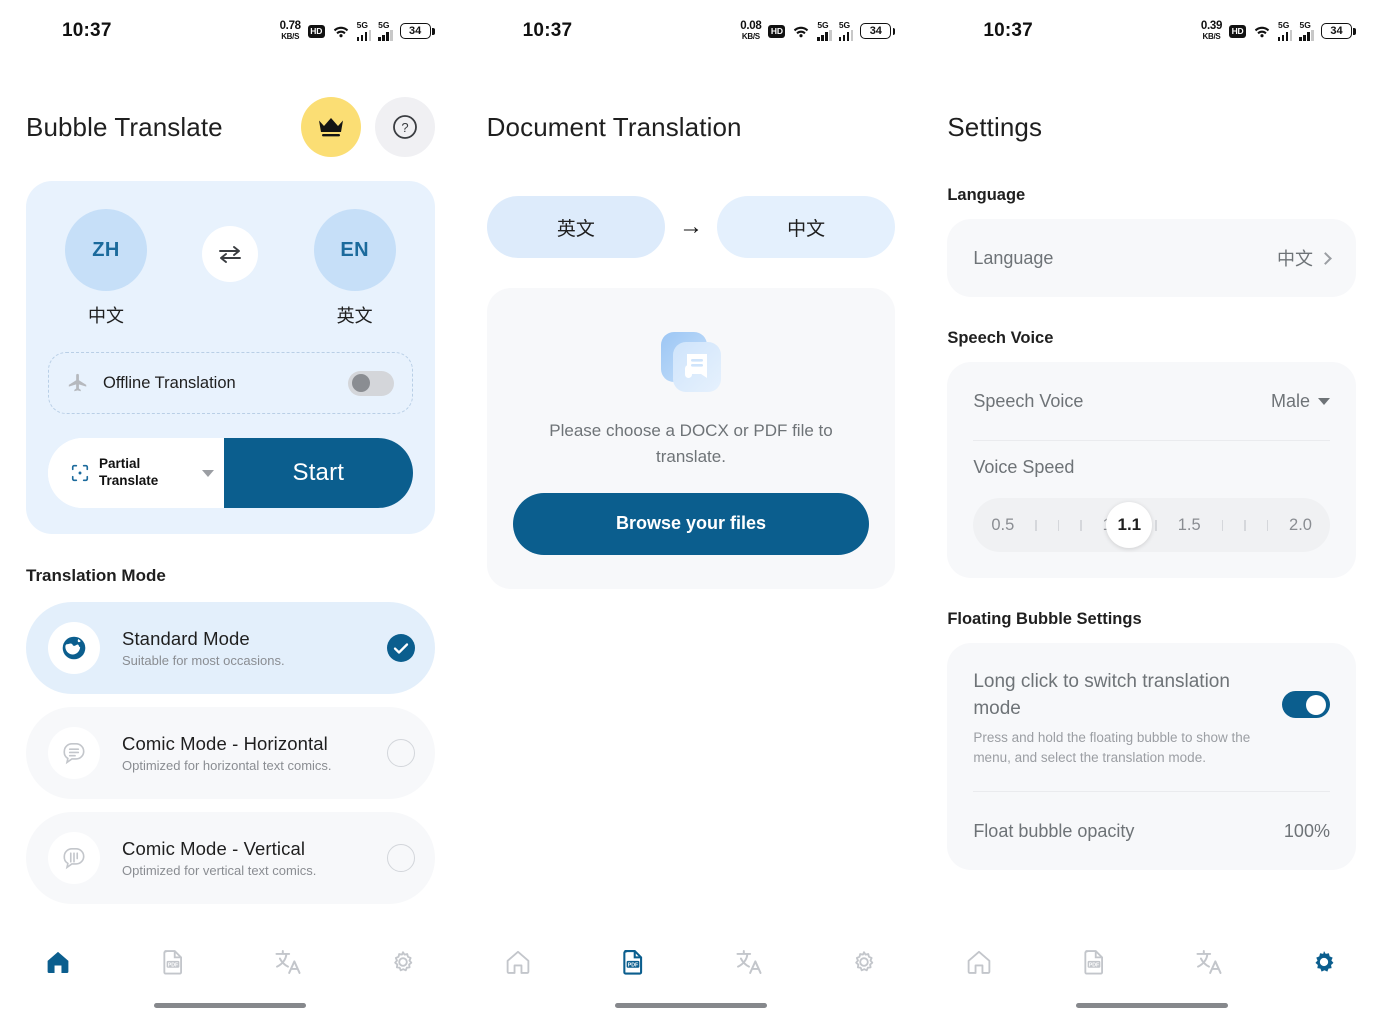  What do you see at coordinates (750, 31) in the screenshot?
I see `network-speed-indicator: 0.08 KB/S` at bounding box center [750, 31].